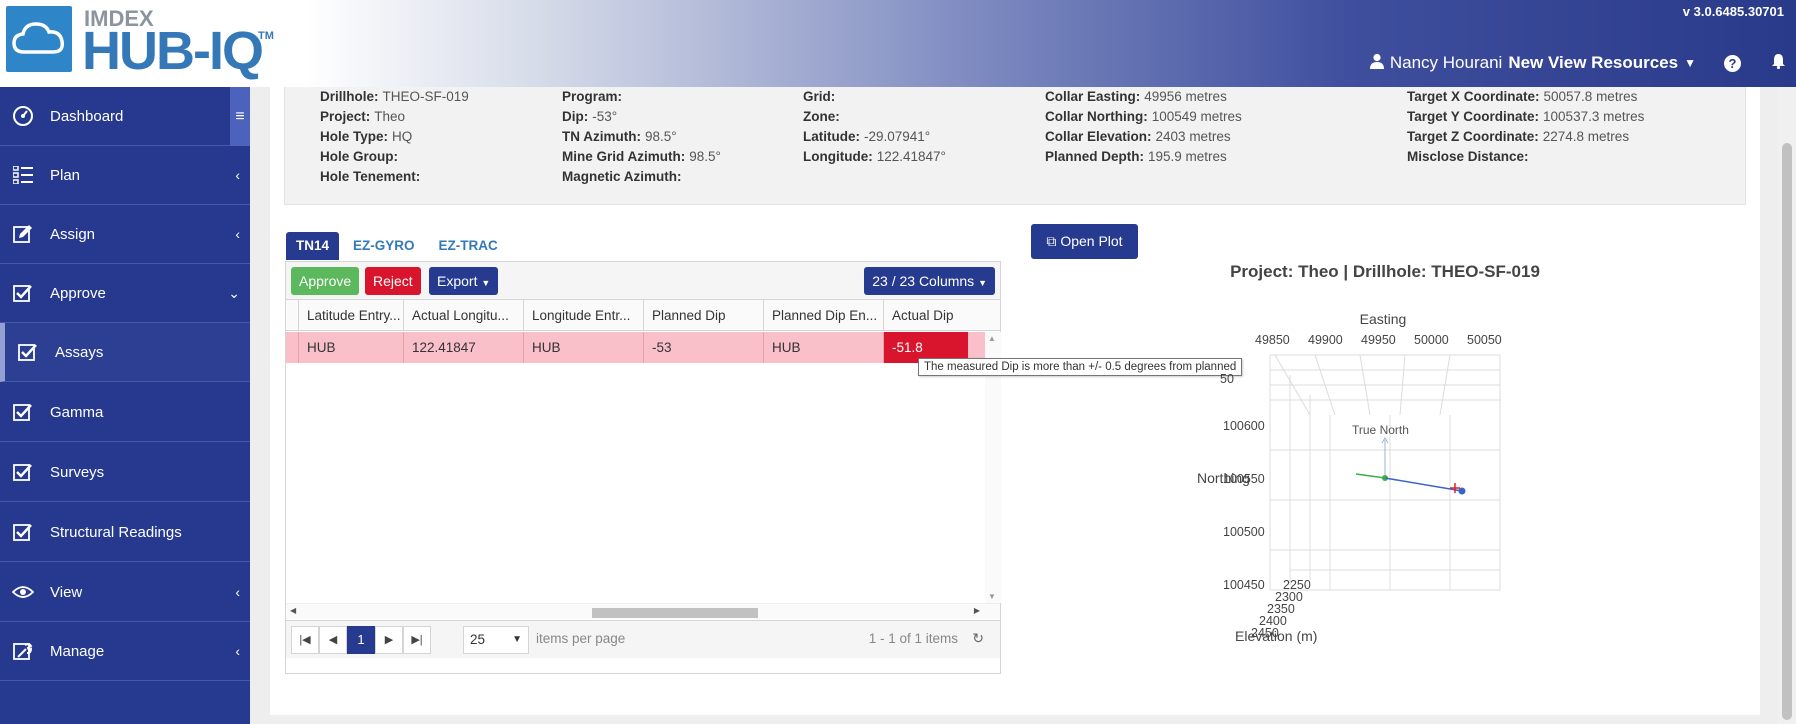 The width and height of the screenshot is (1796, 724). Describe the element at coordinates (325, 281) in the screenshot. I see `approve-button: Approve` at that location.